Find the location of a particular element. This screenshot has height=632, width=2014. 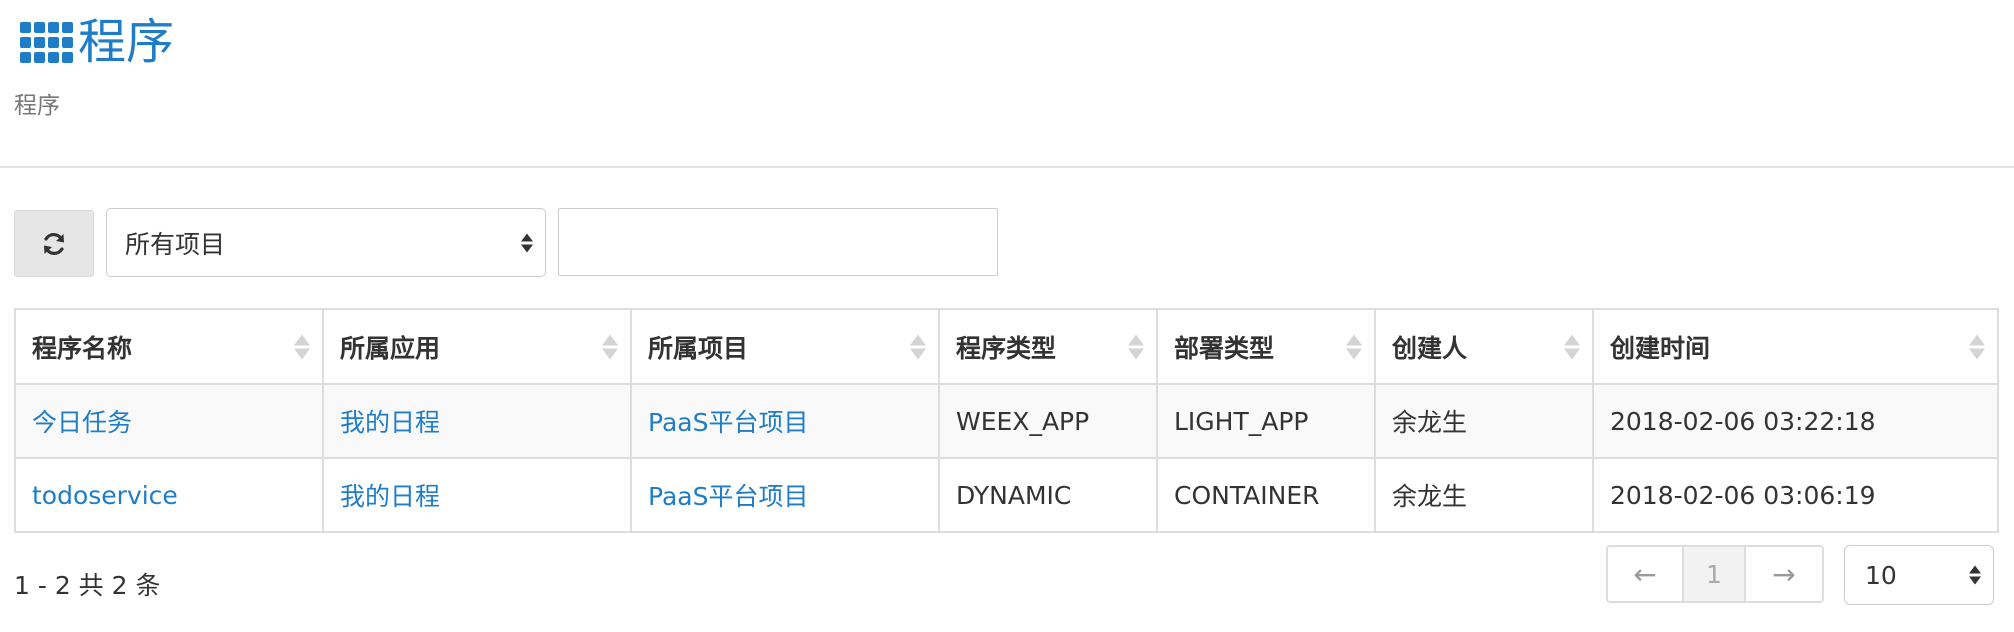

refresh-icon is located at coordinates (54, 243).